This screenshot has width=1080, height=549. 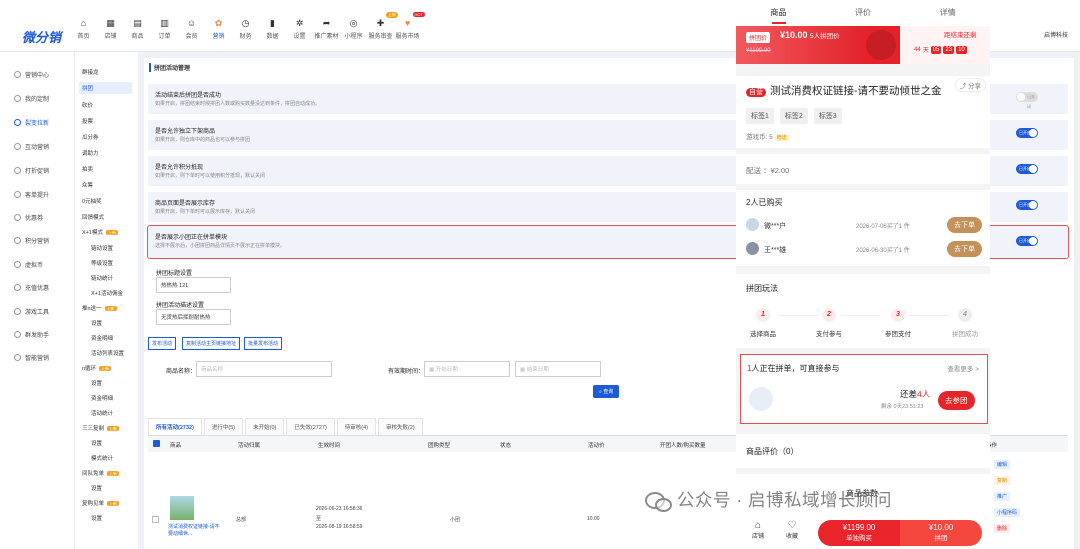 I want to click on sub-nav-item: 活动统计, so click(x=117, y=413).